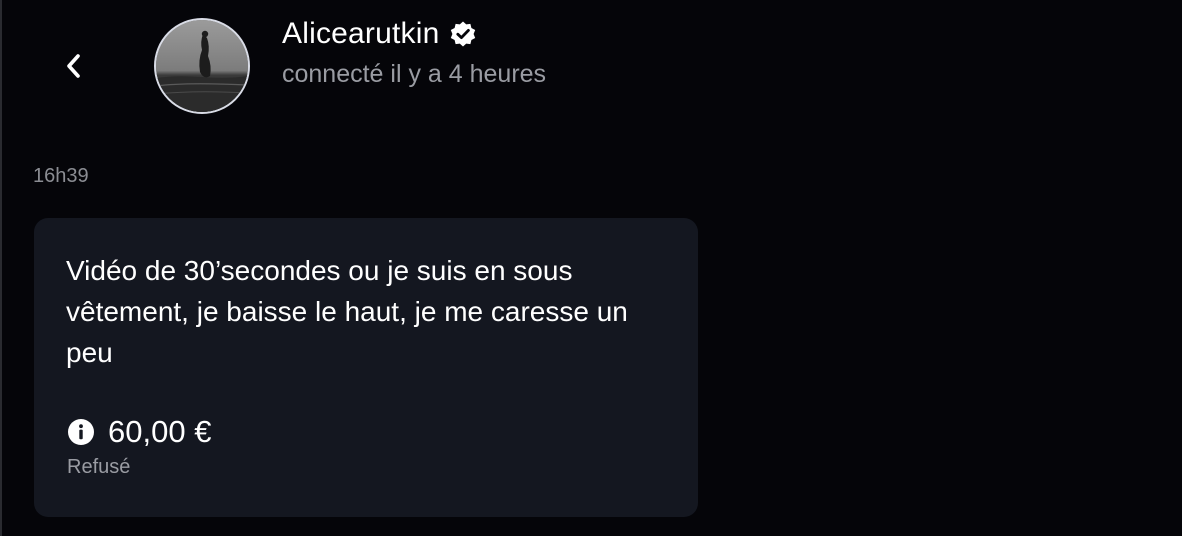 The image size is (1182, 536). What do you see at coordinates (360, 34) in the screenshot?
I see `username: Alicearutkin` at bounding box center [360, 34].